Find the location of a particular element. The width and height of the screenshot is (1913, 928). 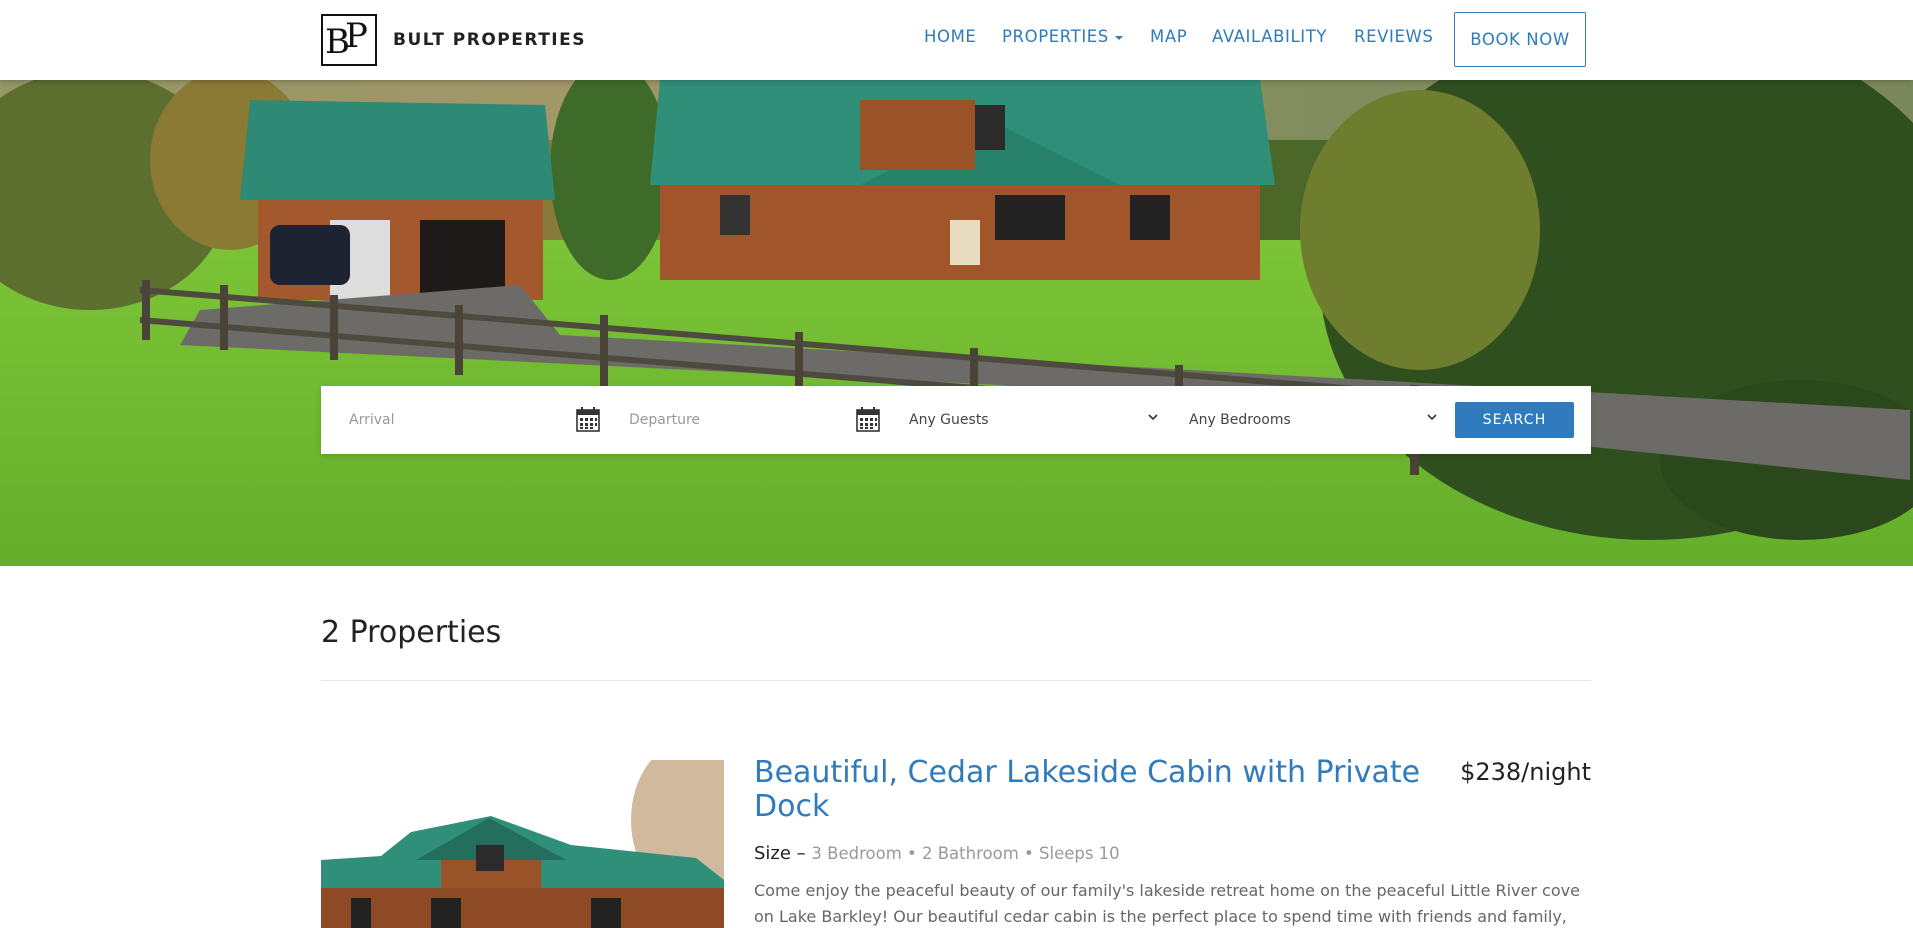

size-value: 3 Bedroom • 2 Bathroom • Sleeps 10 is located at coordinates (965, 853).